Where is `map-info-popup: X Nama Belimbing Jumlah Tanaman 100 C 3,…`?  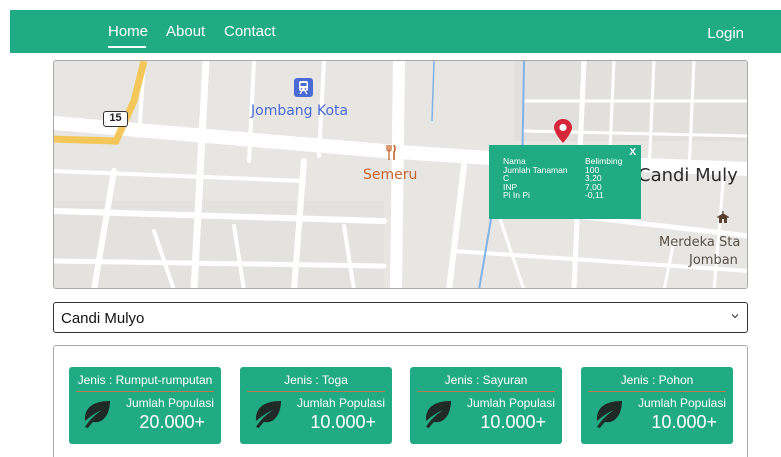
map-info-popup: X Nama Belimbing Jumlah Tanaman 100 C 3,… is located at coordinates (565, 182).